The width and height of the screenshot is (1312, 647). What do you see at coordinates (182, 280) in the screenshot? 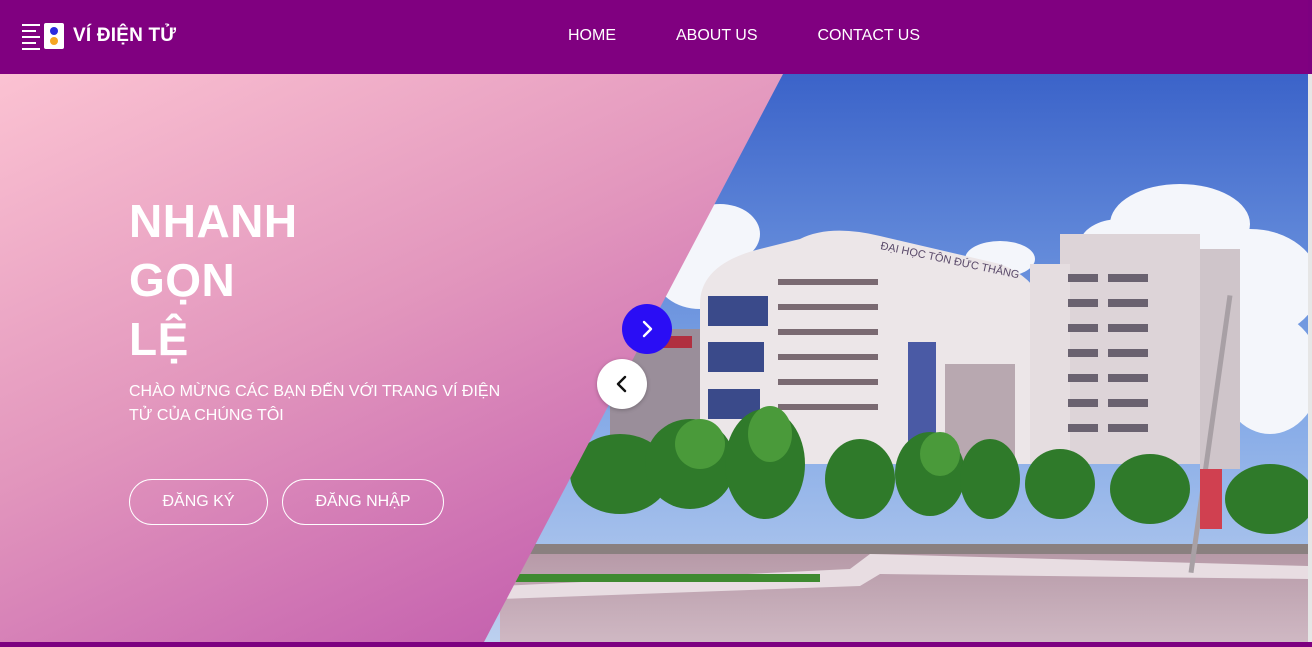
I see `headline-line-2: GỌN` at bounding box center [182, 280].